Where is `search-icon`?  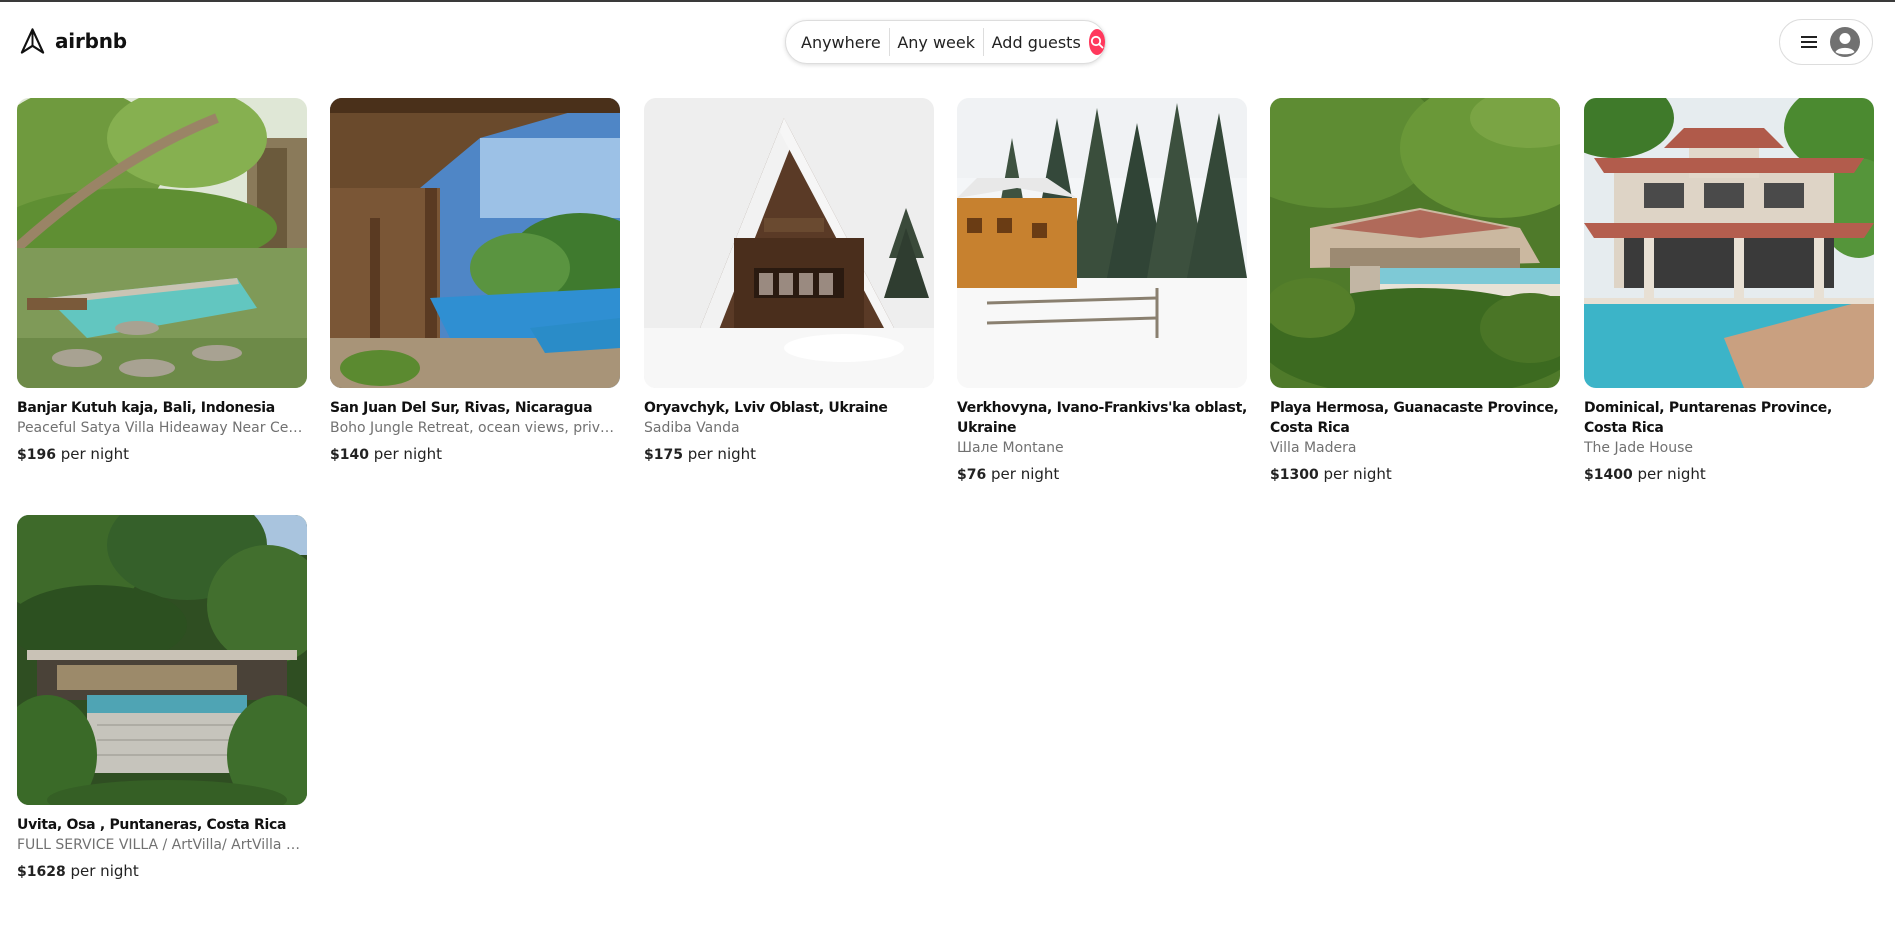
search-icon is located at coordinates (1097, 42).